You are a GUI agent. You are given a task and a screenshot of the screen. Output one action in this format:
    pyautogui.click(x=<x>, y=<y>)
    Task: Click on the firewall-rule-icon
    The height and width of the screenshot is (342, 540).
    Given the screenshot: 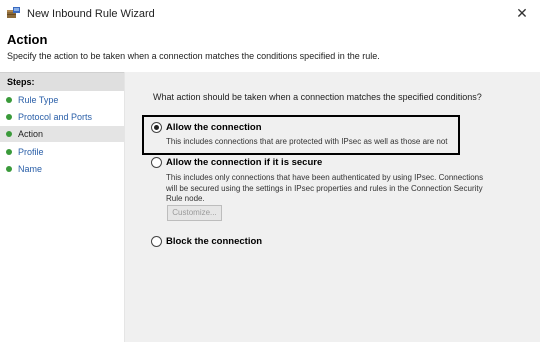 What is the action you would take?
    pyautogui.click(x=13, y=13)
    